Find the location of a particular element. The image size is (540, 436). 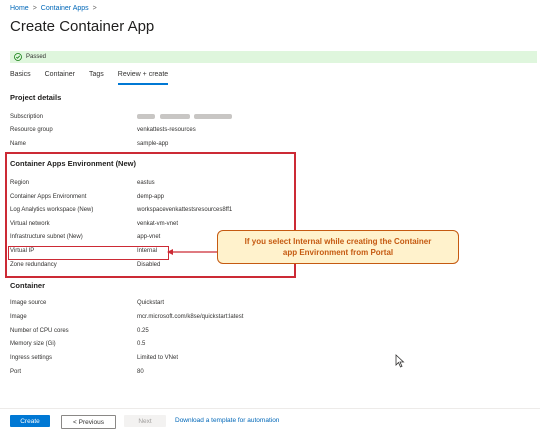

validation-banner: Passed is located at coordinates (273, 57).